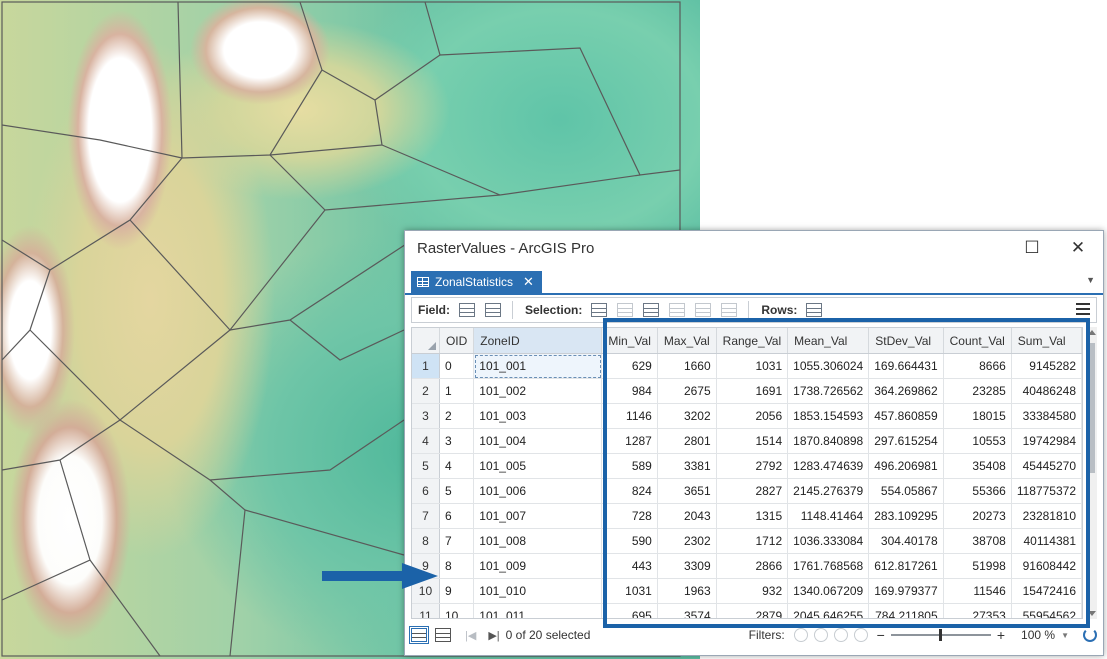 The width and height of the screenshot is (1107, 659). I want to click on cell-oid: 4, so click(457, 466).